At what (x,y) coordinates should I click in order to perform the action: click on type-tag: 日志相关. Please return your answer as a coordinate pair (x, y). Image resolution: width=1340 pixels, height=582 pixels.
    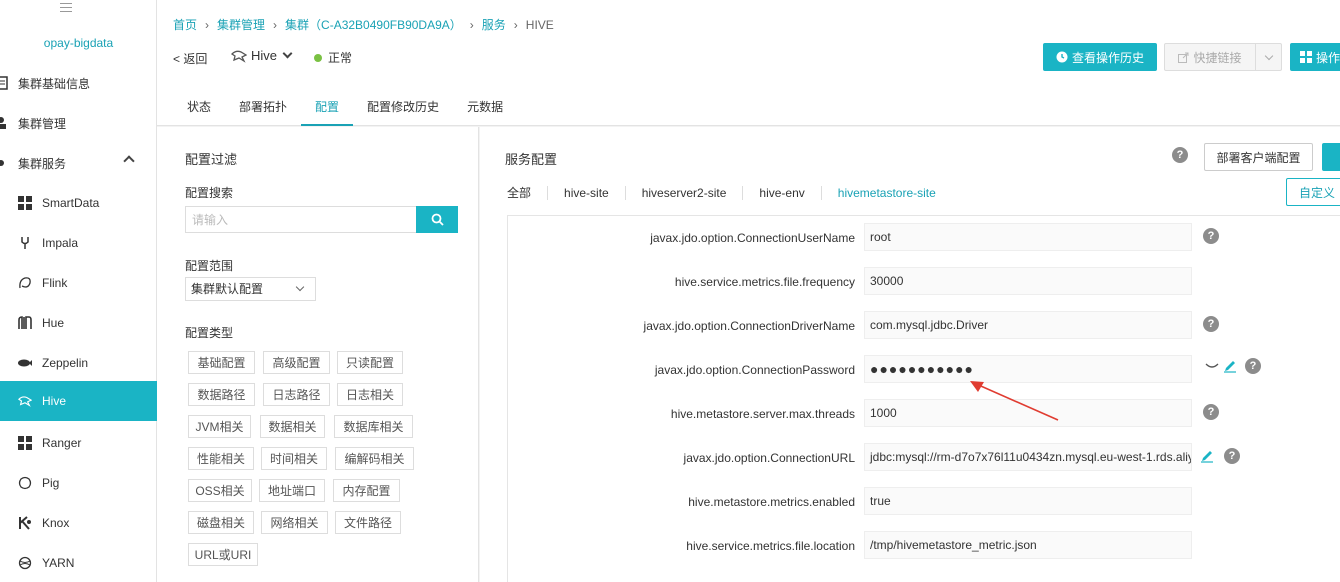
    Looking at the image, I should click on (370, 394).